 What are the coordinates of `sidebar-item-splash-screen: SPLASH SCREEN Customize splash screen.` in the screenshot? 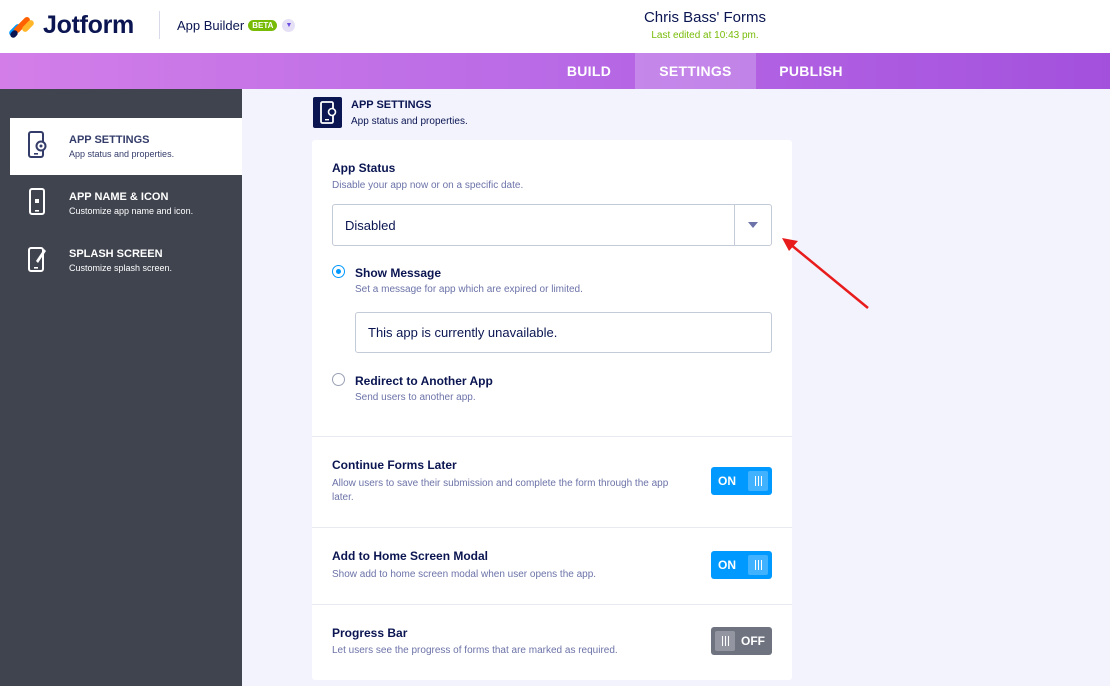 It's located at (126, 260).